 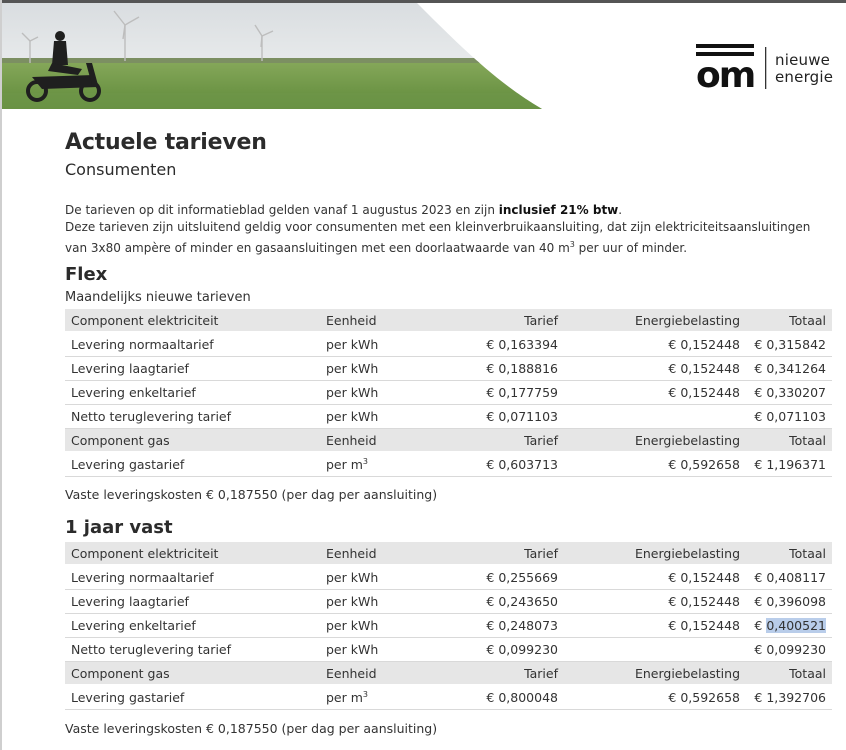 What do you see at coordinates (158, 297) in the screenshot?
I see `section-subtitle-flex: Maandelijks nieuwe tarieven` at bounding box center [158, 297].